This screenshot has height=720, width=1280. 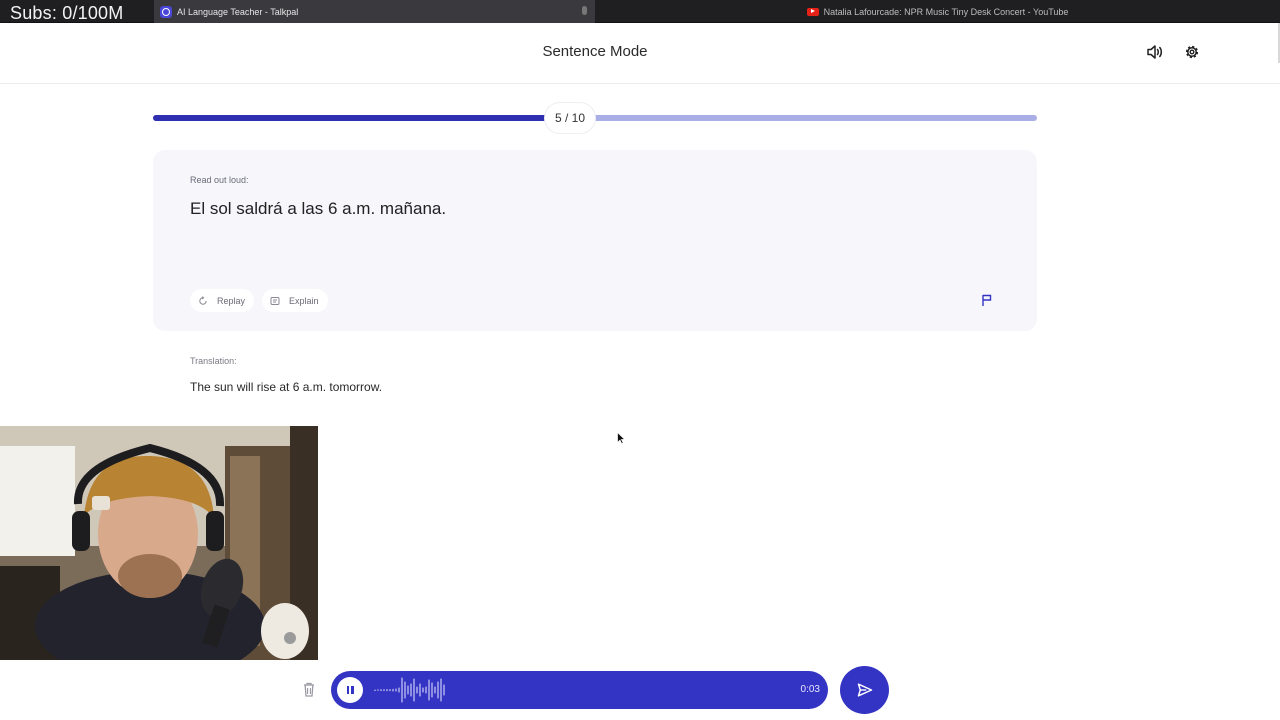 What do you see at coordinates (374, 118) in the screenshot?
I see `progress-fill` at bounding box center [374, 118].